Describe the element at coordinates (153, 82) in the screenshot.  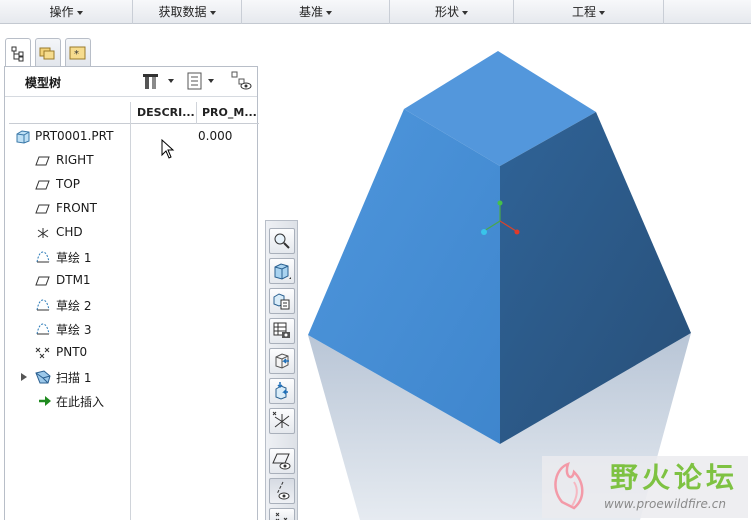
I see `settings-tools-icon` at that location.